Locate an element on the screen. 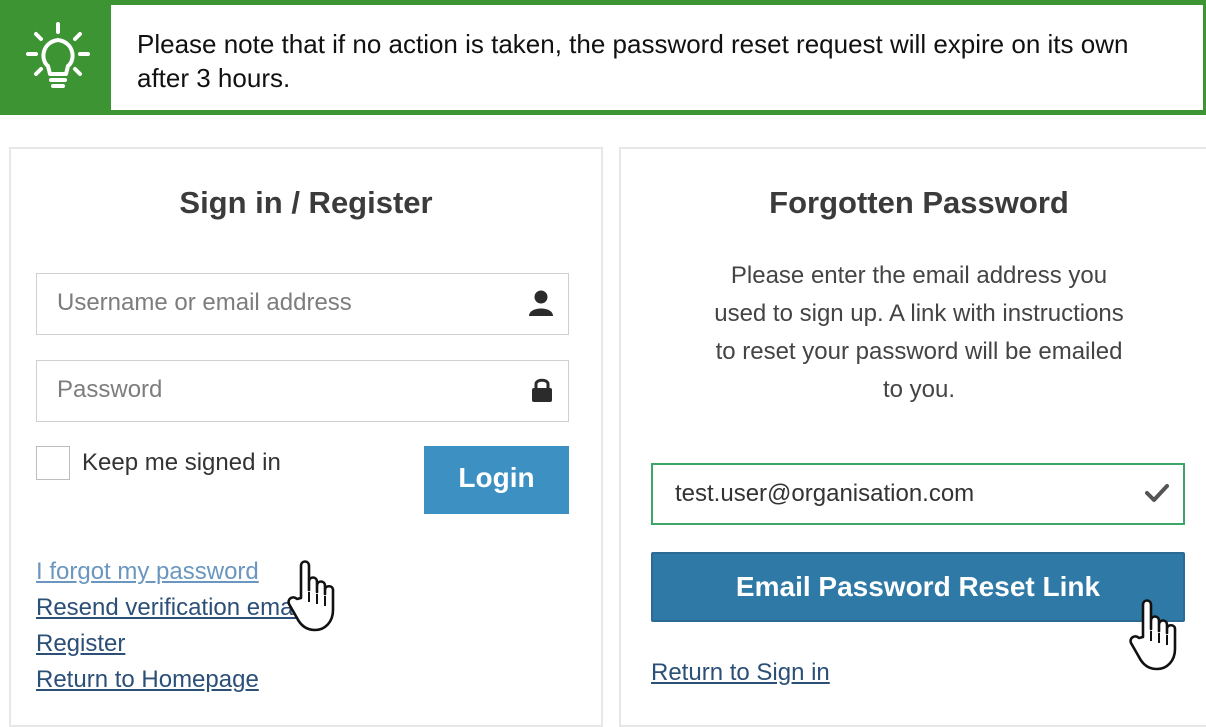 Image resolution: width=1206 pixels, height=727 pixels. signin-title: Sign in / Register is located at coordinates (306, 202).